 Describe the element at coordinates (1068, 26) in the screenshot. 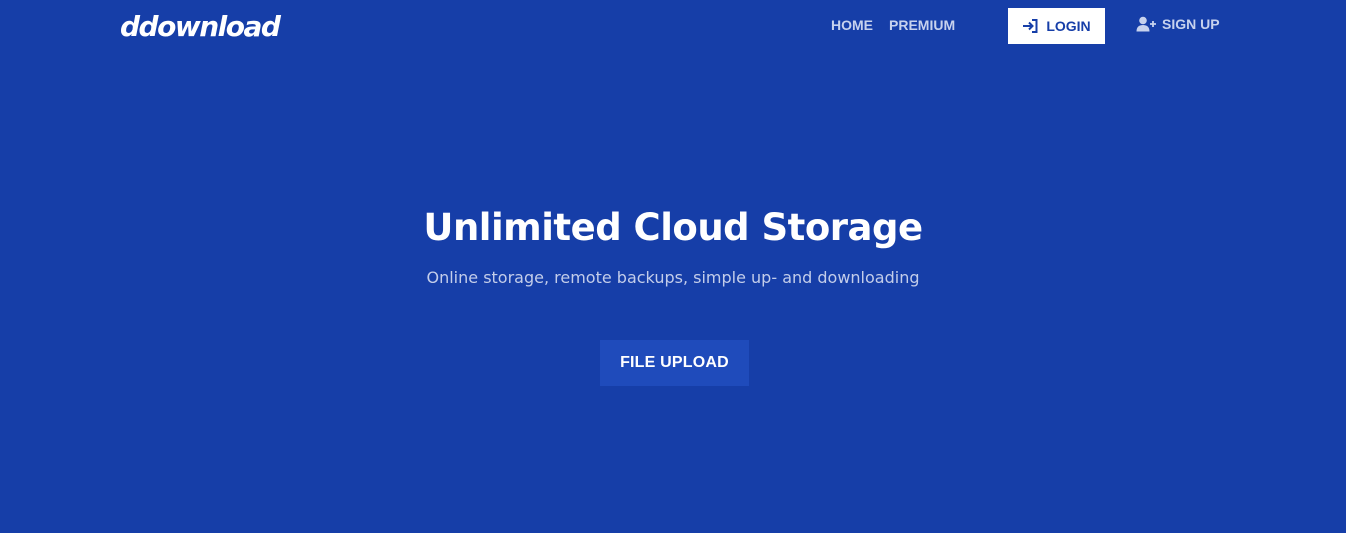

I see `login-label: LOGIN` at that location.